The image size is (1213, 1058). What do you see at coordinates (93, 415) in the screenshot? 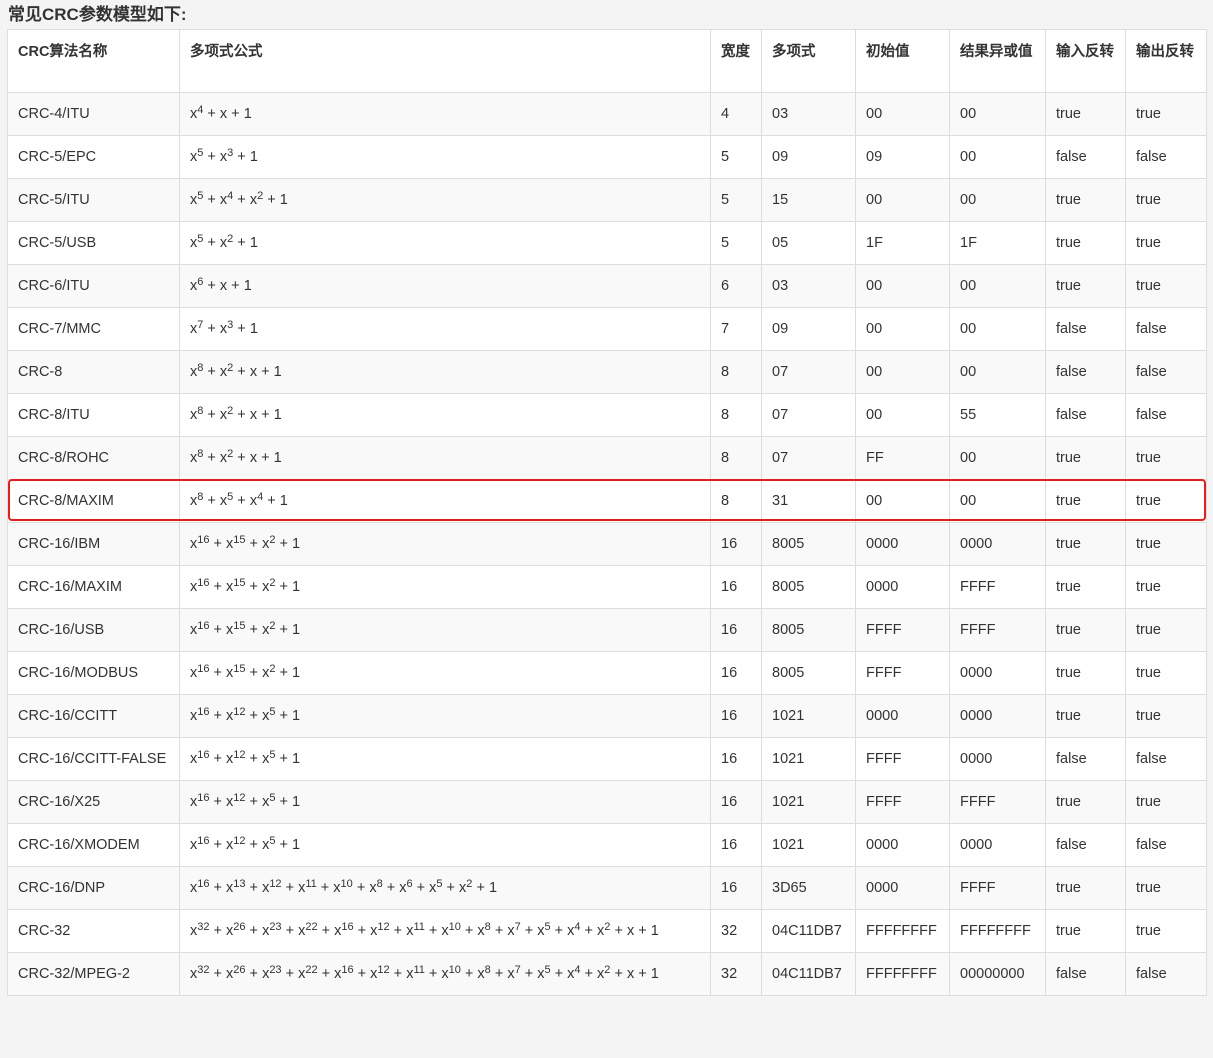
I see `cell-name: CRC-8/ITU` at bounding box center [93, 415].